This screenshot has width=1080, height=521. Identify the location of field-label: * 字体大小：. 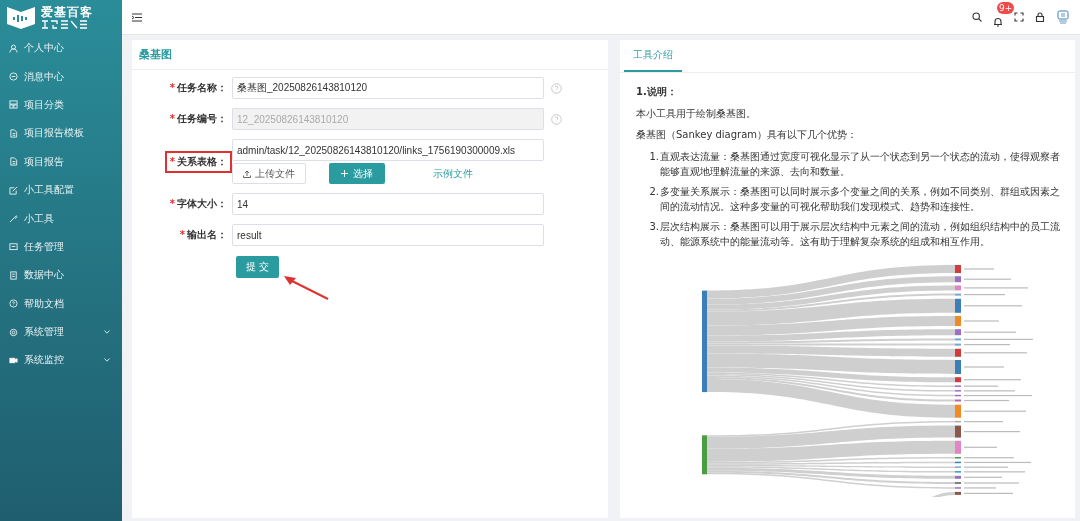
(198, 204).